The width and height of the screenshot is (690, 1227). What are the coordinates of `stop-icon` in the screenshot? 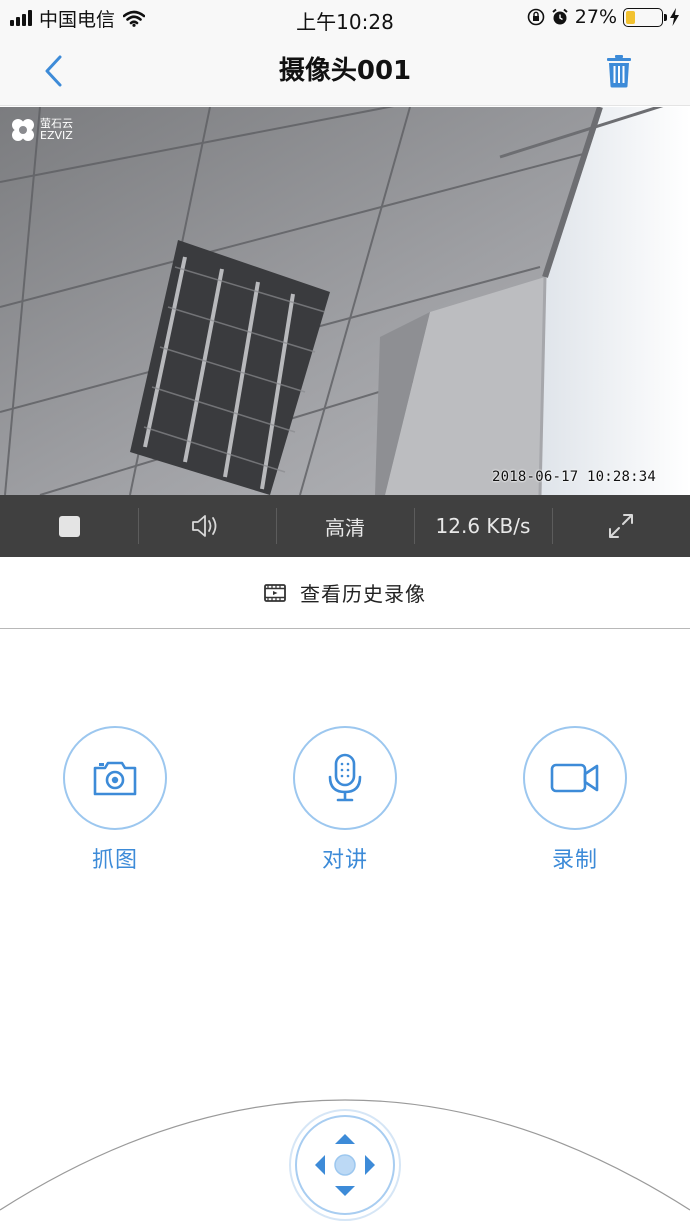 It's located at (69, 526).